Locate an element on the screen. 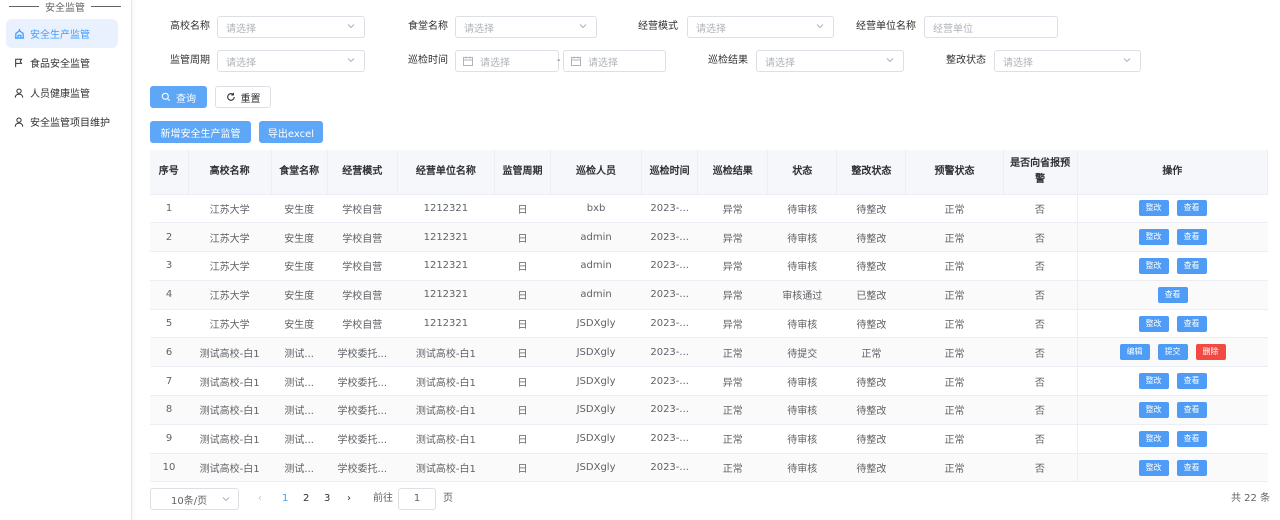 Image resolution: width=1280 pixels, height=520 pixels. query-button: 查询 is located at coordinates (178, 97).